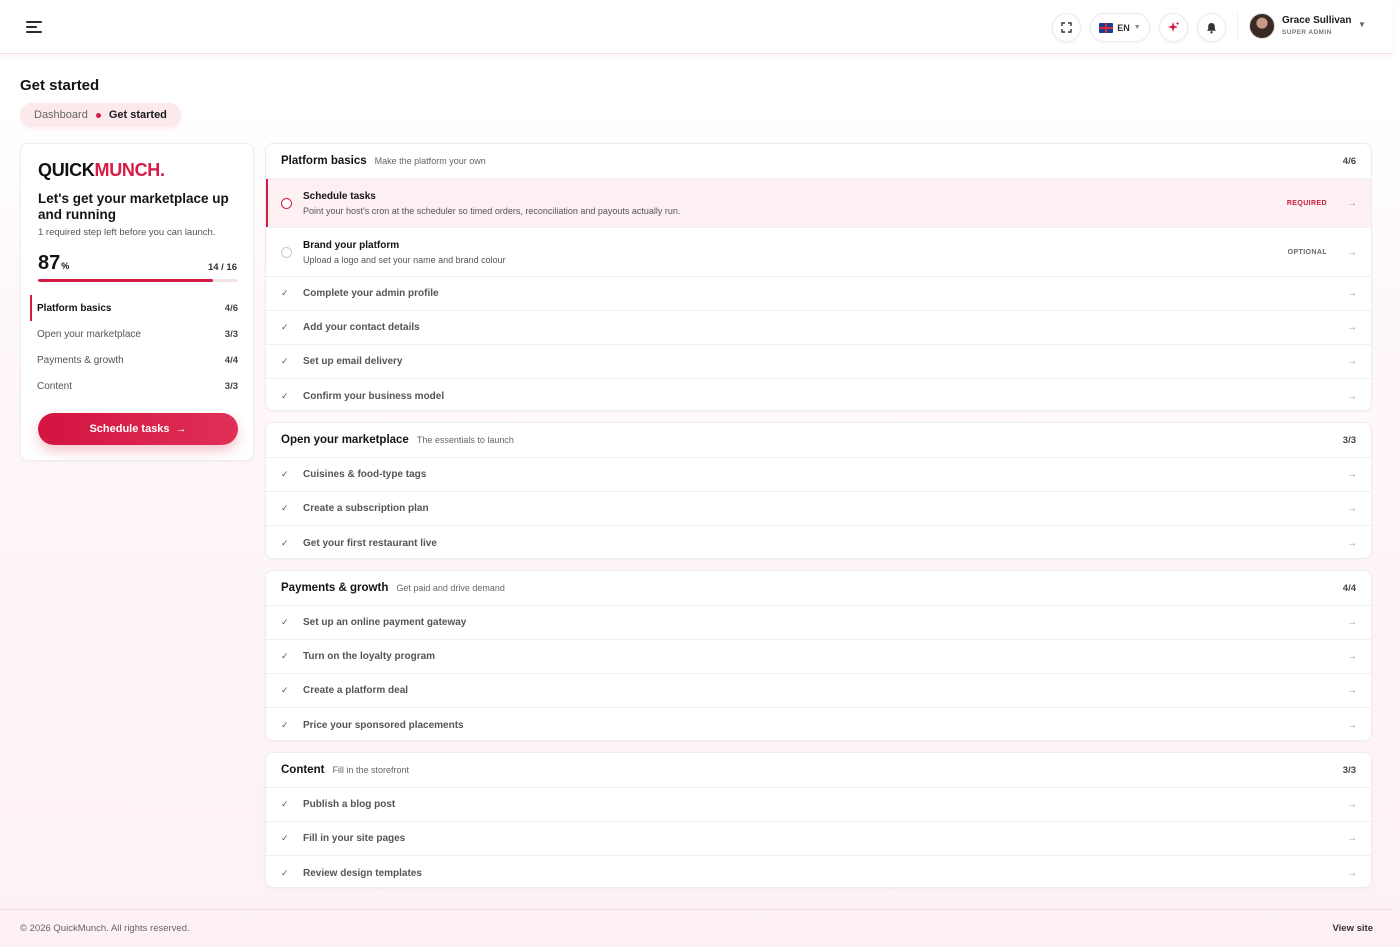 Image resolution: width=1400 pixels, height=947 pixels. I want to click on breadcrumb-separator, so click(98, 115).